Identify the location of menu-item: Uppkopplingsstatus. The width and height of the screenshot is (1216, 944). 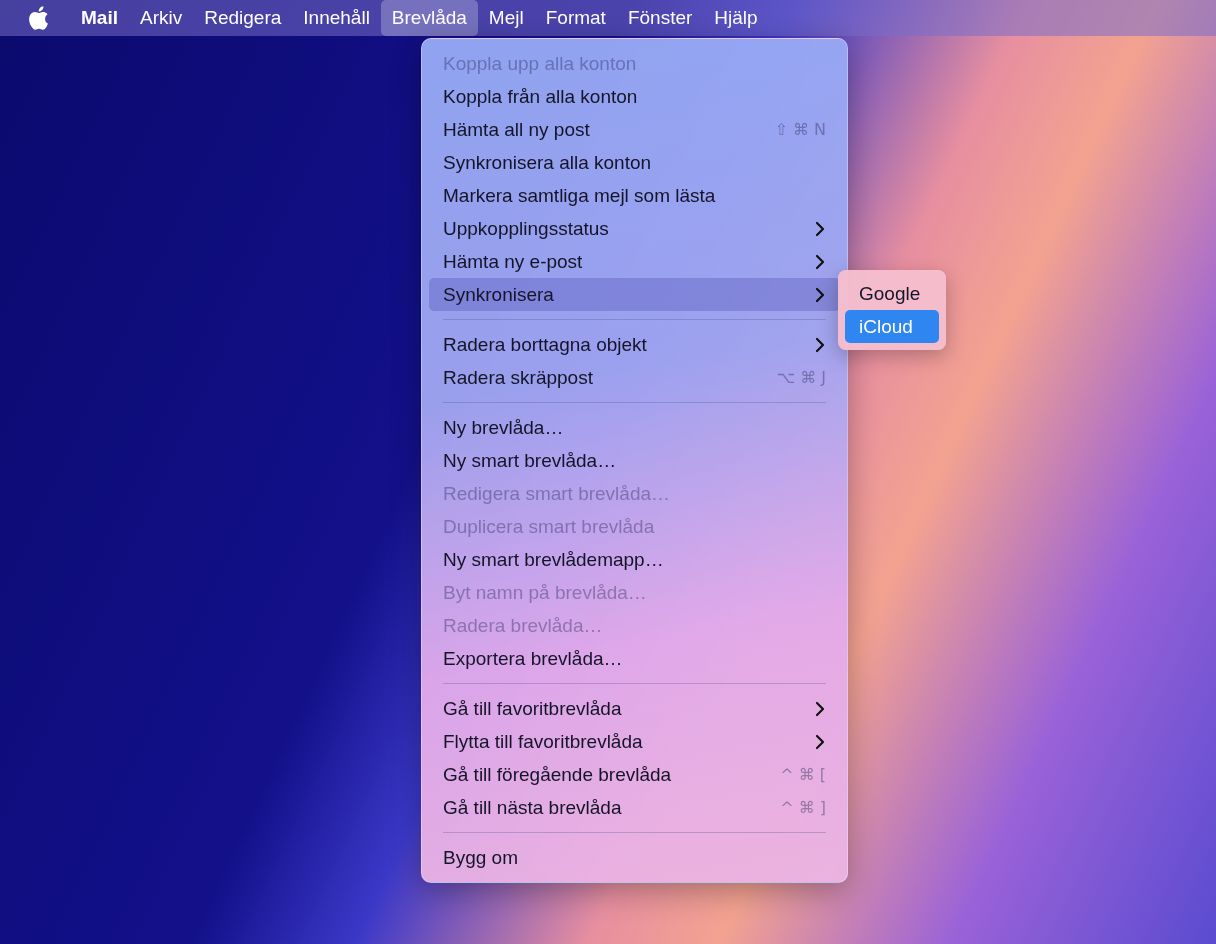
(634, 228).